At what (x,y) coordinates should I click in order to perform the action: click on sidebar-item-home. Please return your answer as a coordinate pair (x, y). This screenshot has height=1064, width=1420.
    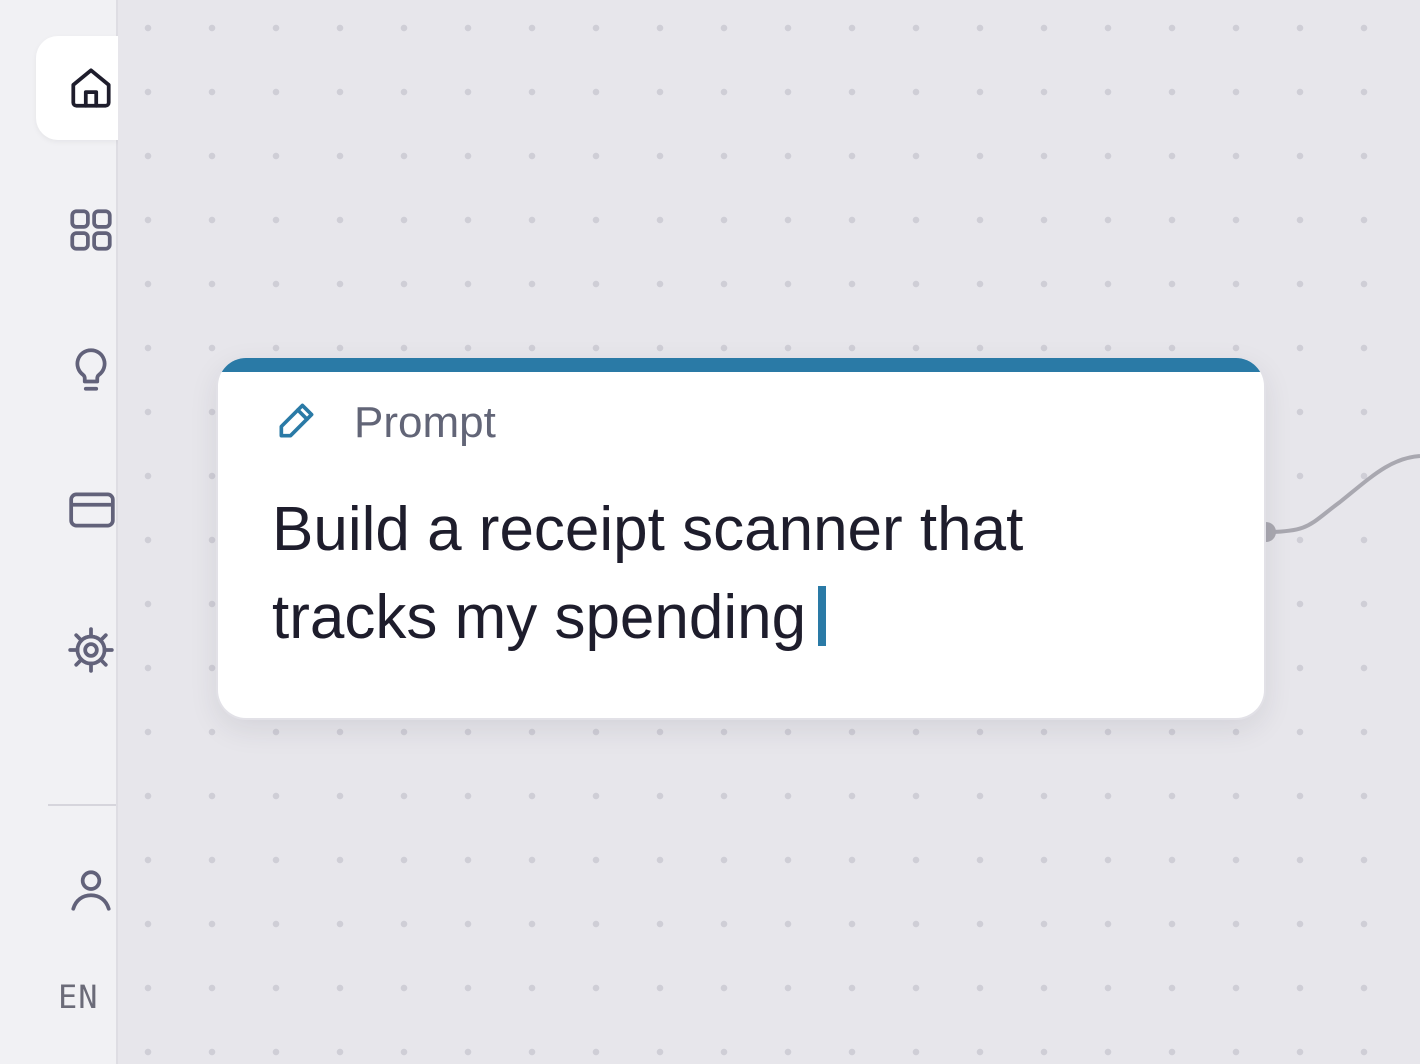
    Looking at the image, I should click on (77, 88).